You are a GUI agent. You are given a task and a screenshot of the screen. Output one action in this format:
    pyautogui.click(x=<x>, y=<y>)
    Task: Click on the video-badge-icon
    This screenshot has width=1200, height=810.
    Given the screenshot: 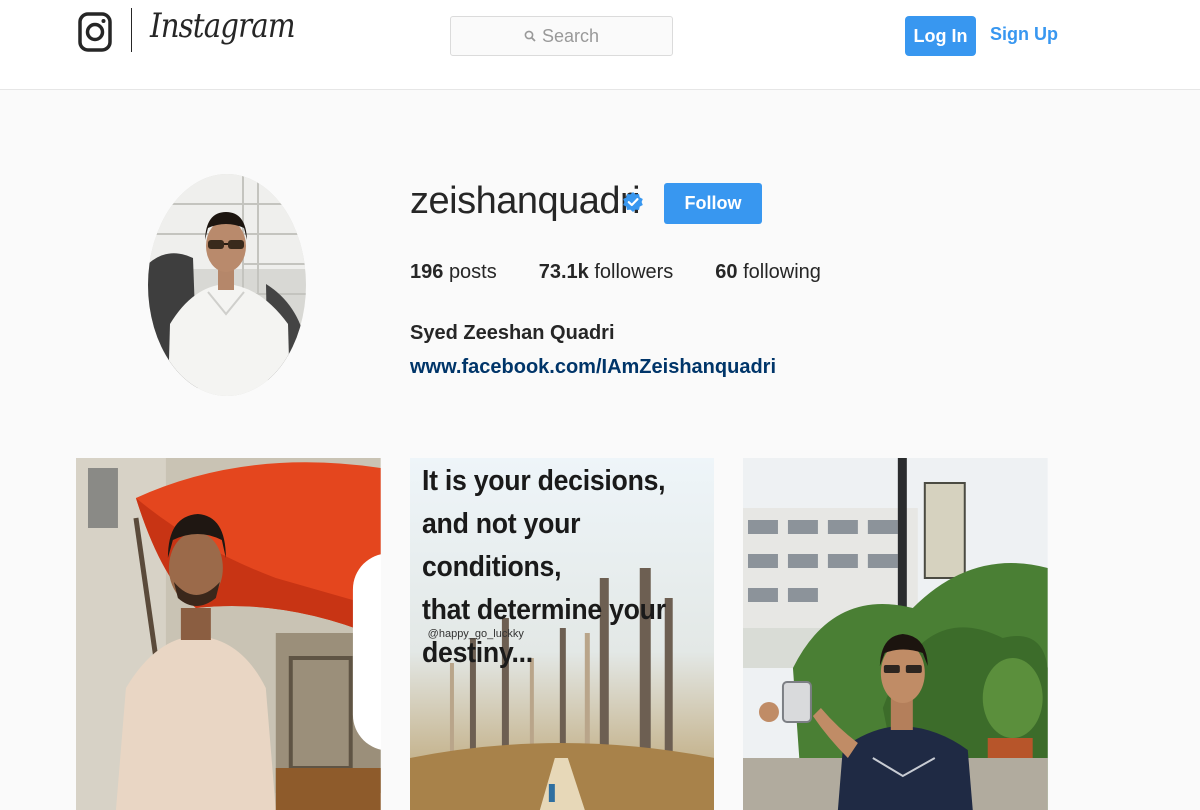 What is the action you would take?
    pyautogui.click(x=366, y=652)
    